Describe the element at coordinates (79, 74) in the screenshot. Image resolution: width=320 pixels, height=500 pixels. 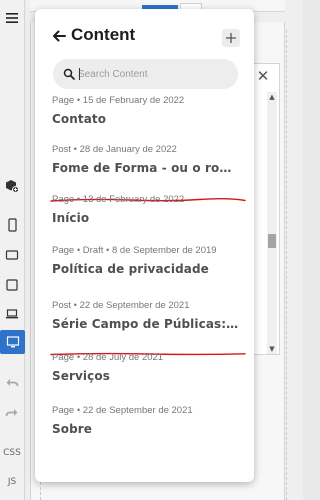
I see `text-caret` at that location.